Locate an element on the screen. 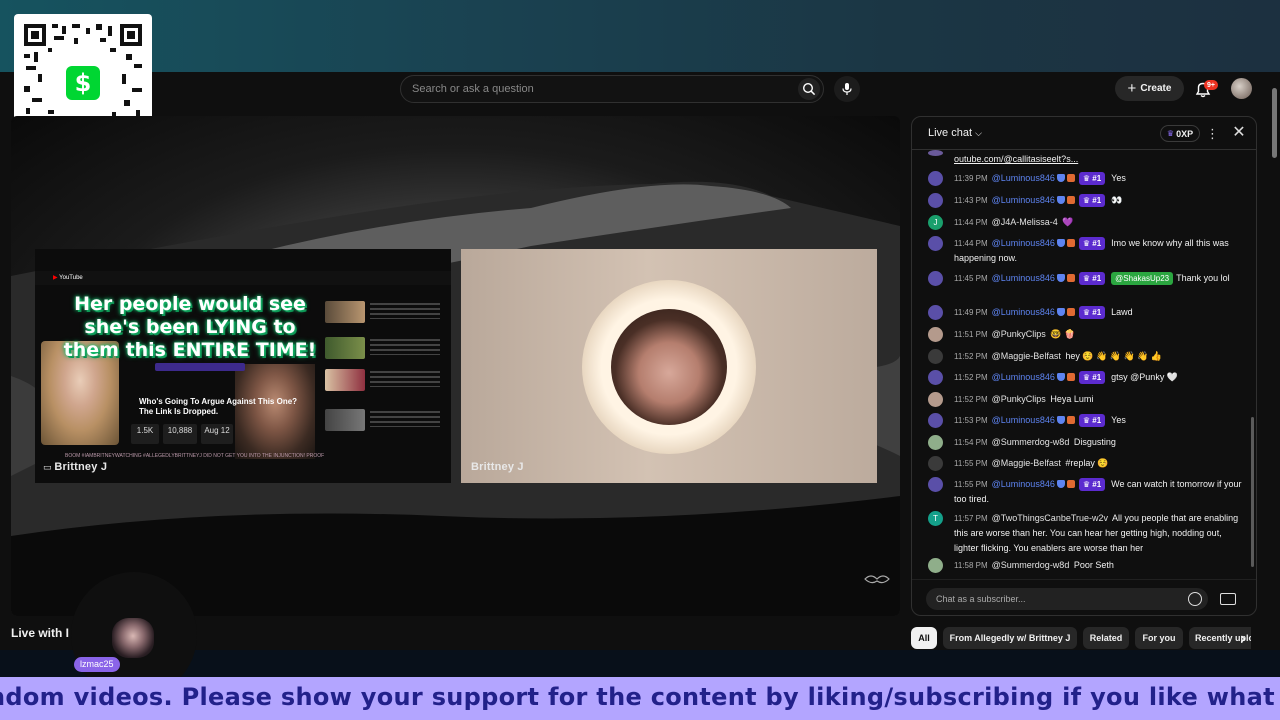  top-background-band is located at coordinates (640, 36).